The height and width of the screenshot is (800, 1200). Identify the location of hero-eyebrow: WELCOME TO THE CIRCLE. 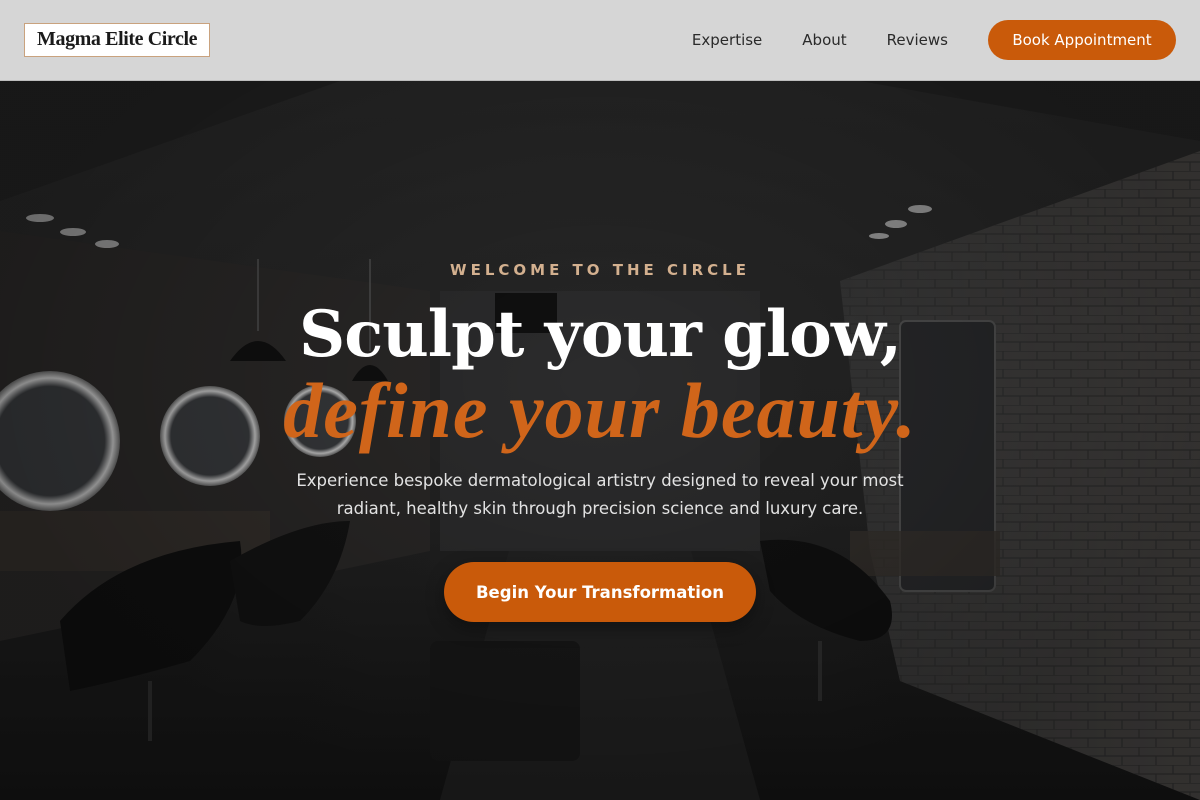
(600, 270).